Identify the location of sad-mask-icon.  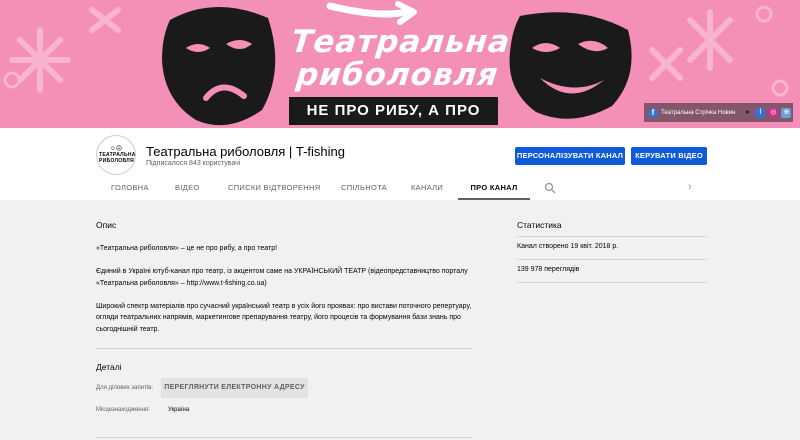
(219, 66).